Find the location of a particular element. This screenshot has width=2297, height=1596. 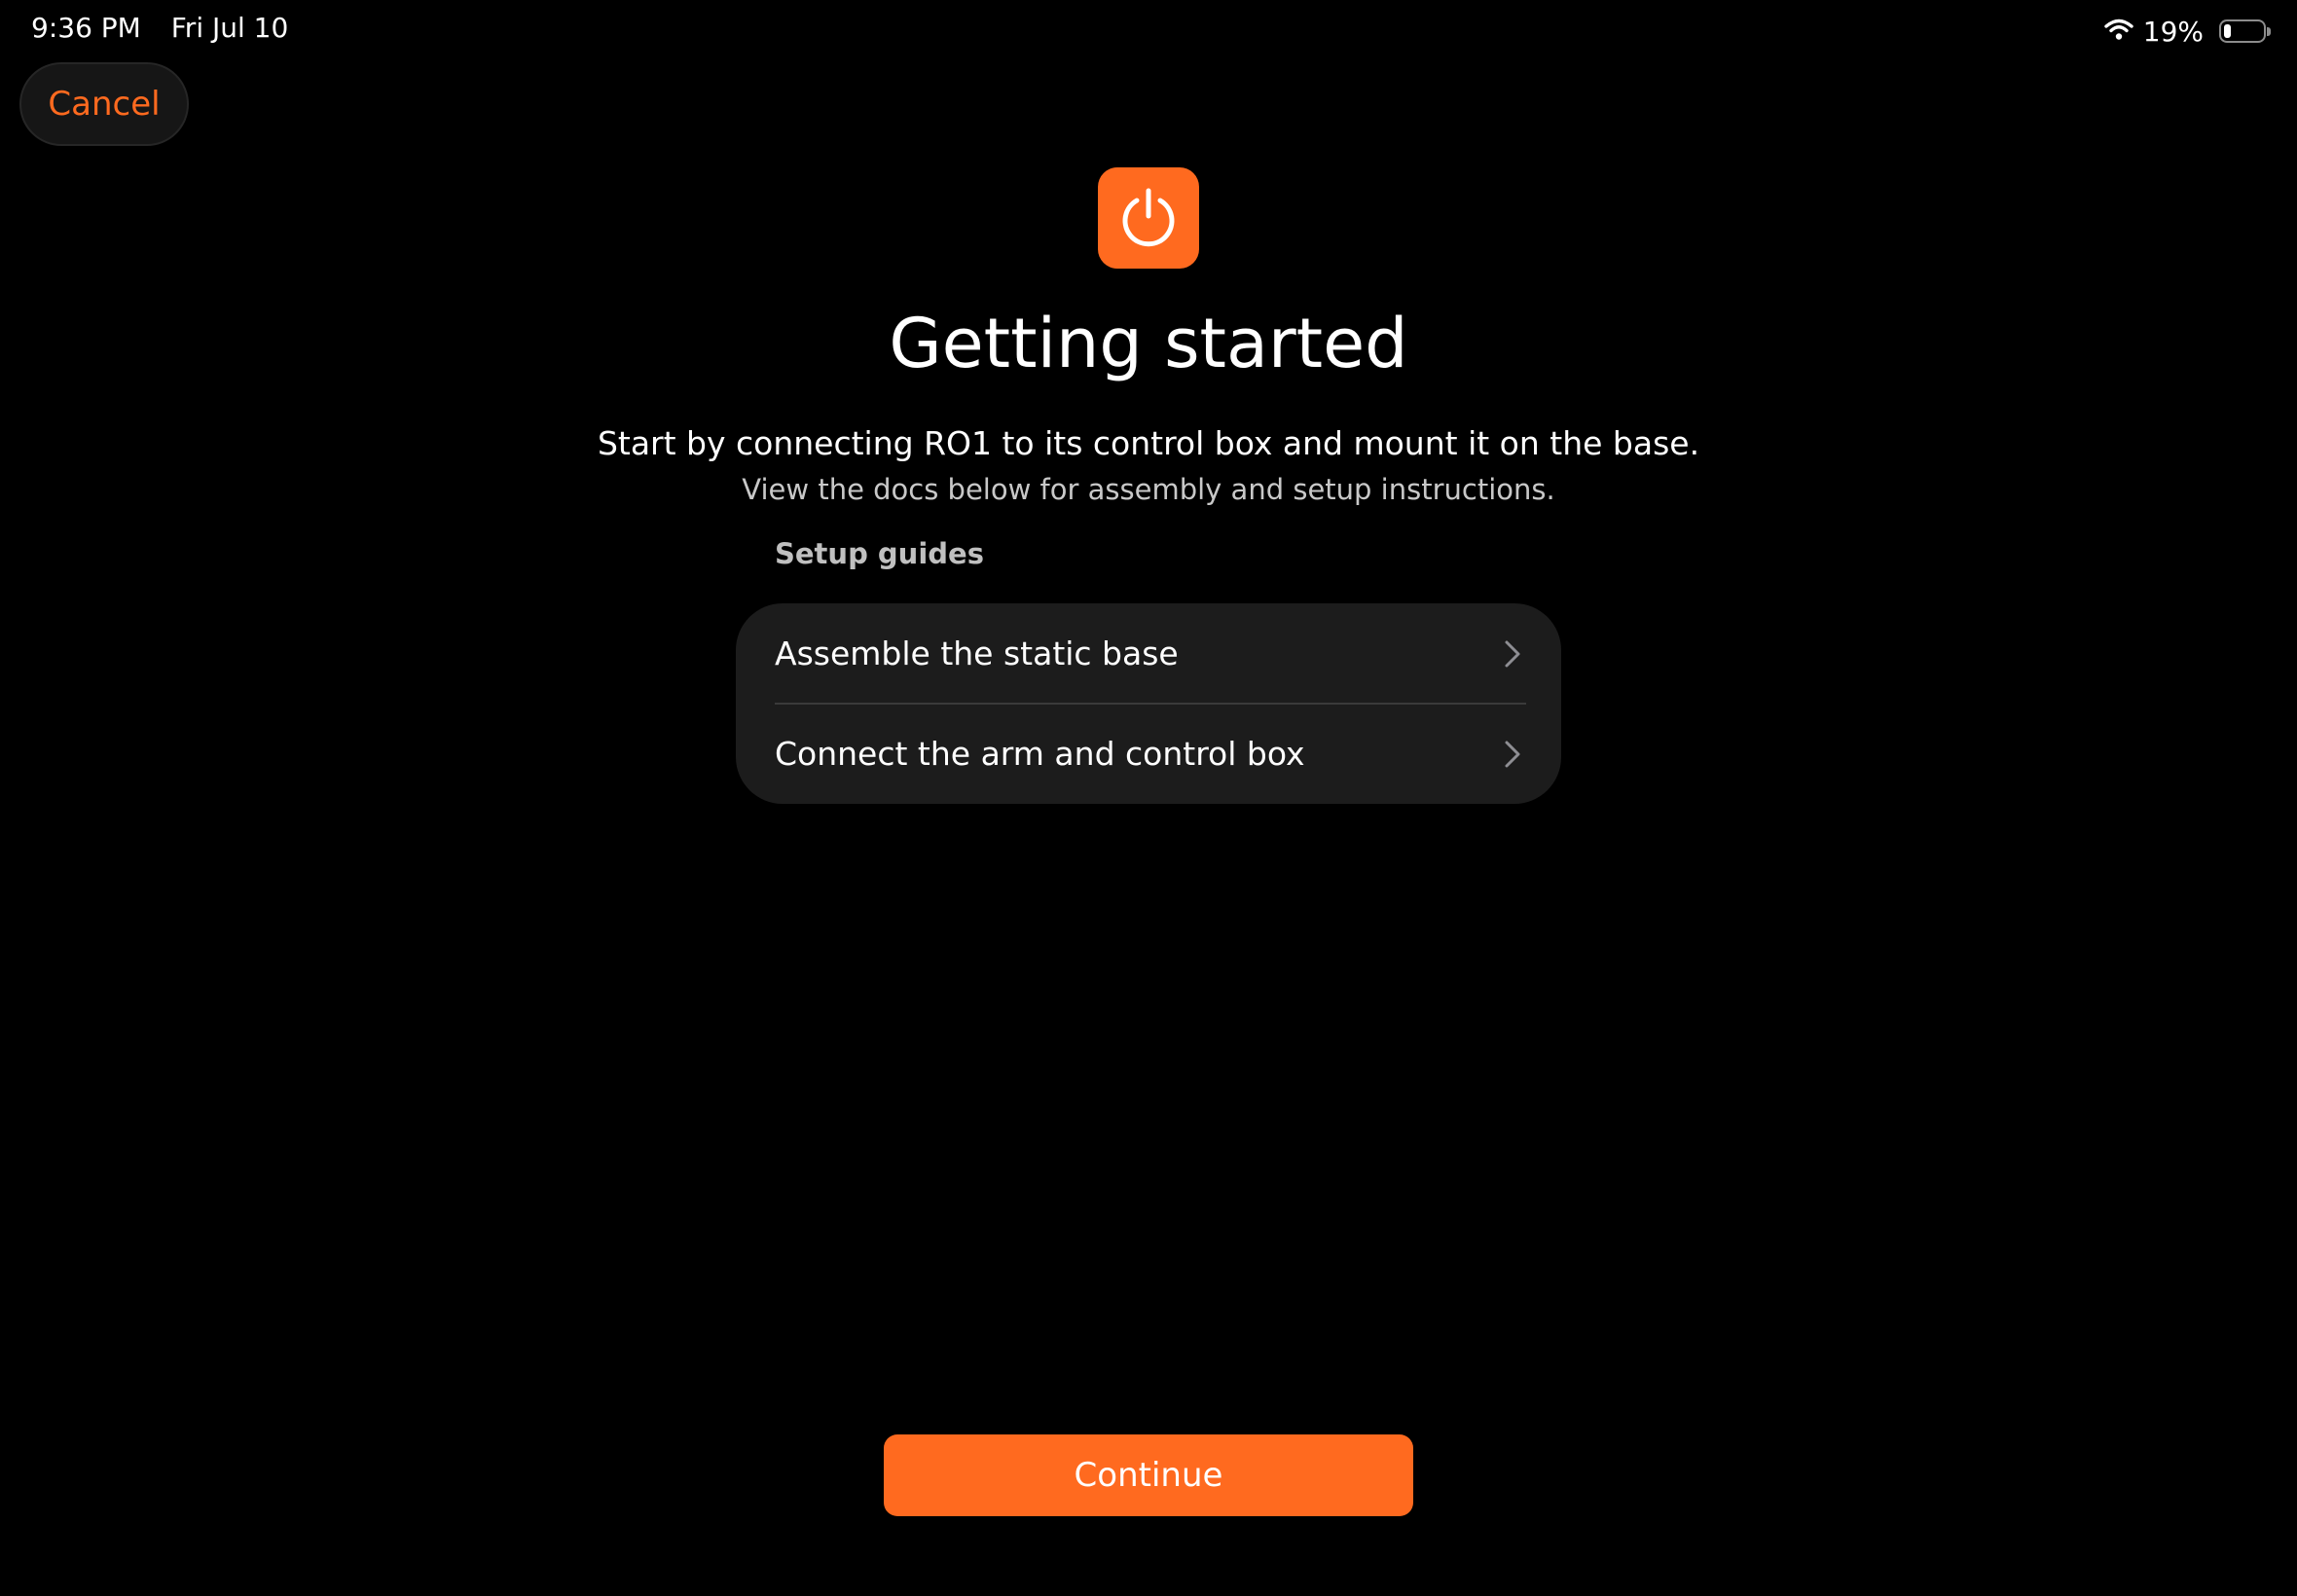

continue-button: Continue is located at coordinates (1148, 1475).